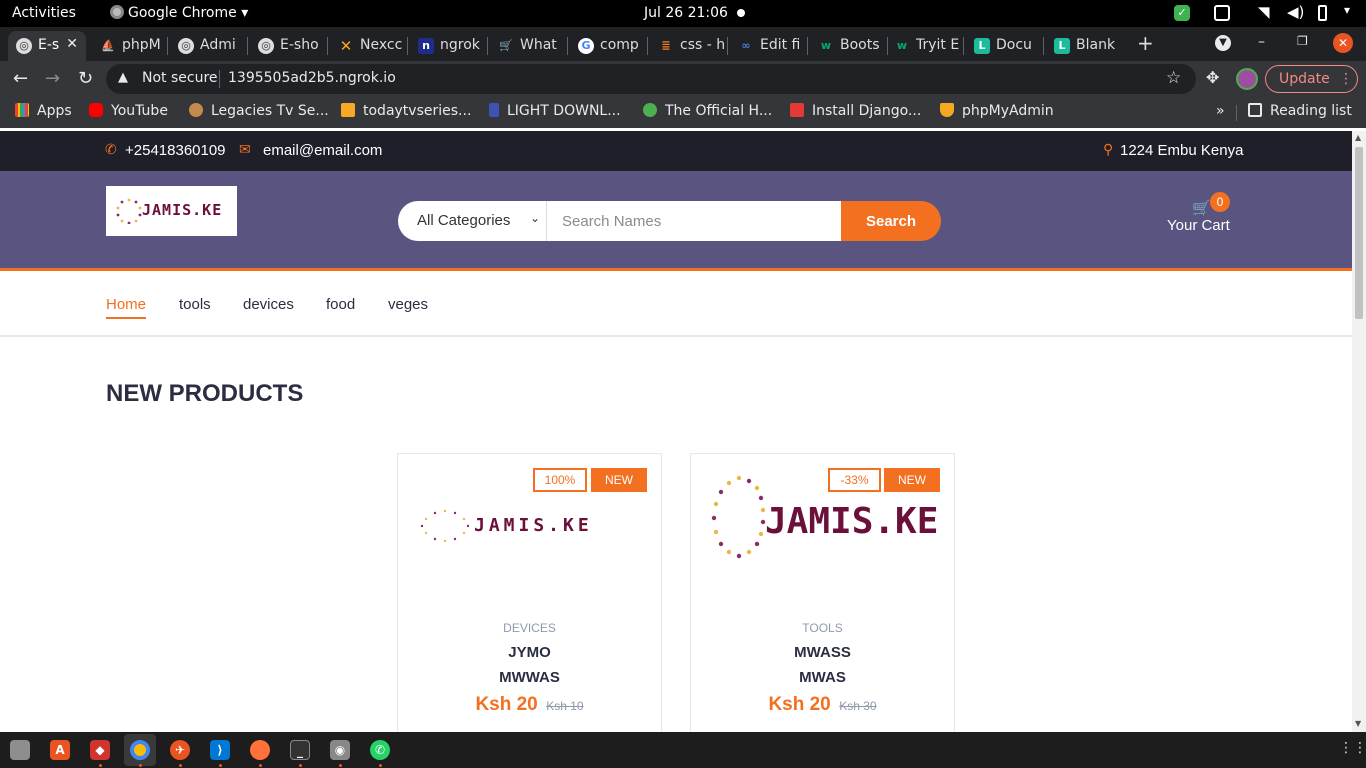  I want to click on tab-8: ≣ css - h, so click(687, 46).